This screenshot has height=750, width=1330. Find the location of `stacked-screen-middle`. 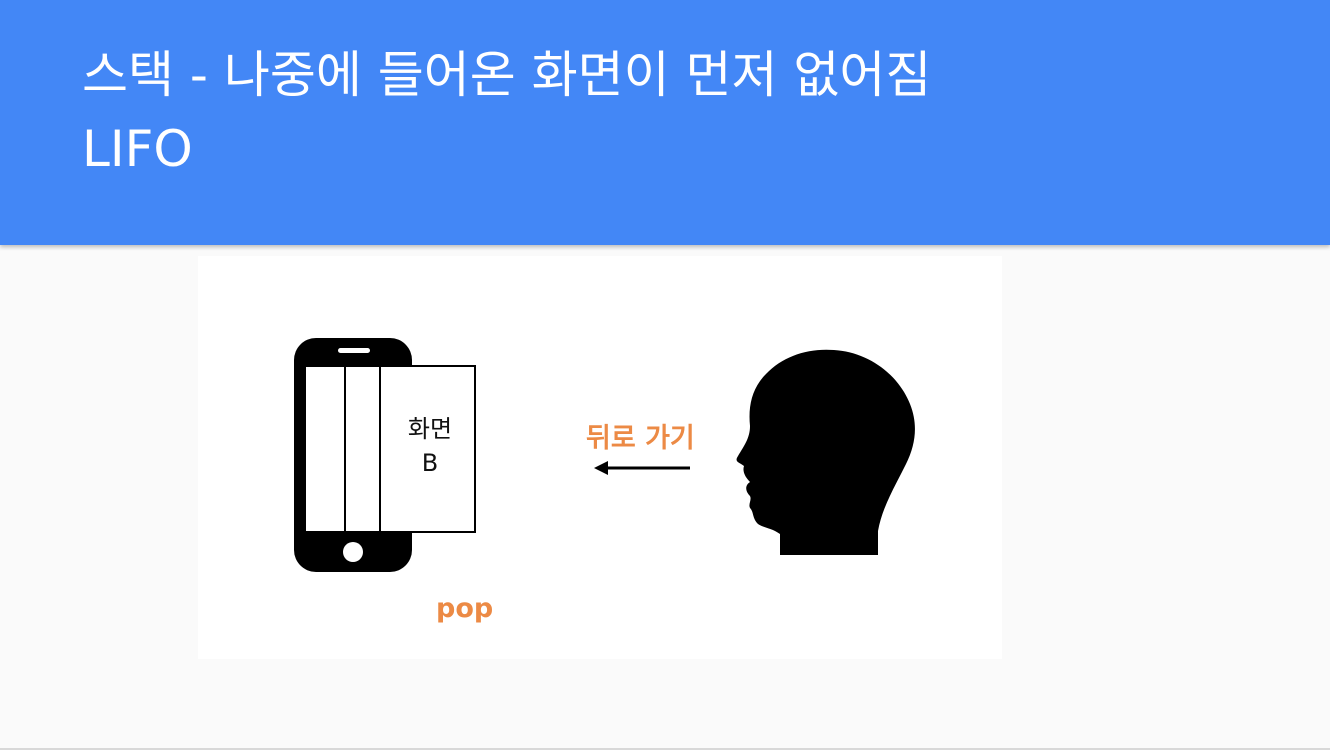

stacked-screen-middle is located at coordinates (362, 449).